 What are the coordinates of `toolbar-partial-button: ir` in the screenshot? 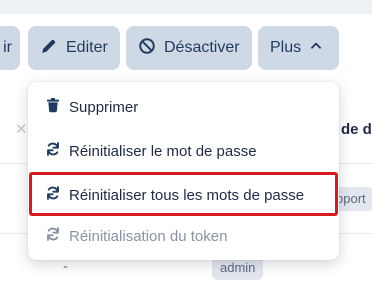 It's located at (10, 48).